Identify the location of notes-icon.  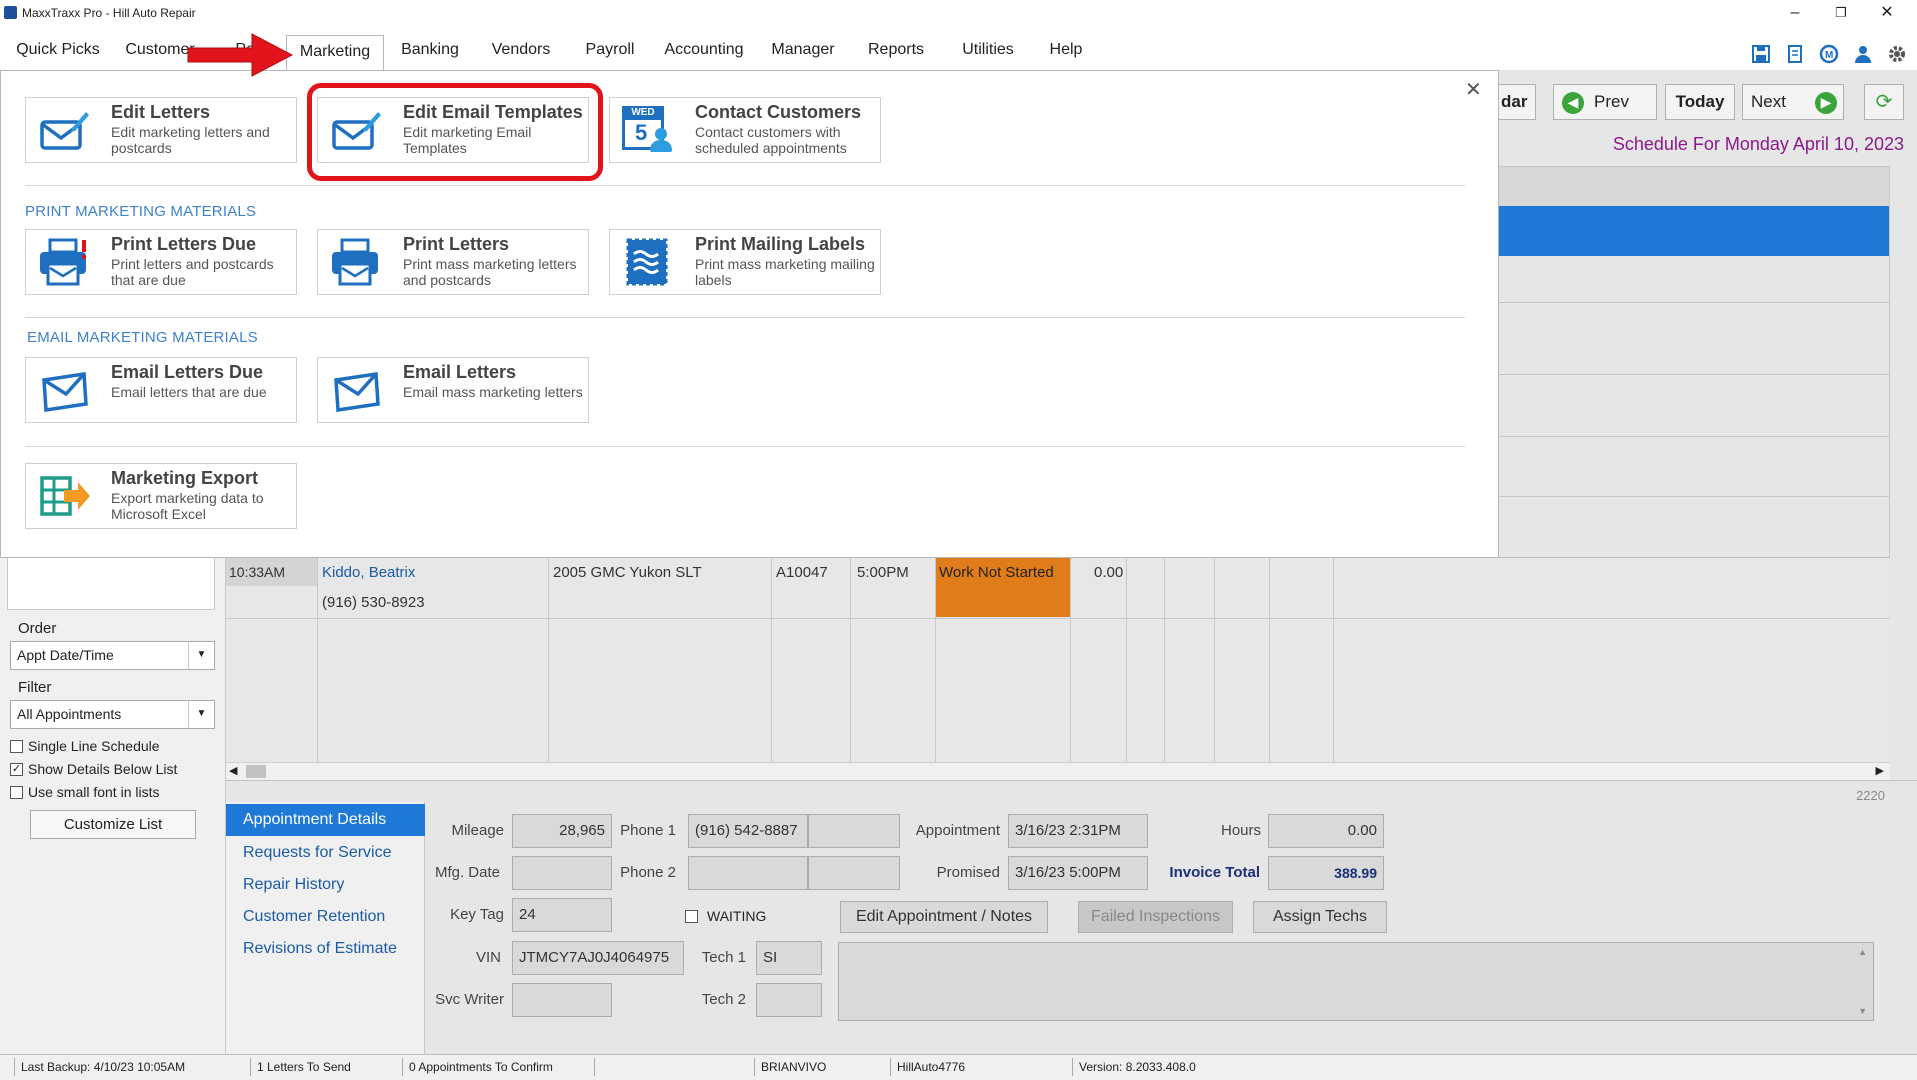
(1795, 54).